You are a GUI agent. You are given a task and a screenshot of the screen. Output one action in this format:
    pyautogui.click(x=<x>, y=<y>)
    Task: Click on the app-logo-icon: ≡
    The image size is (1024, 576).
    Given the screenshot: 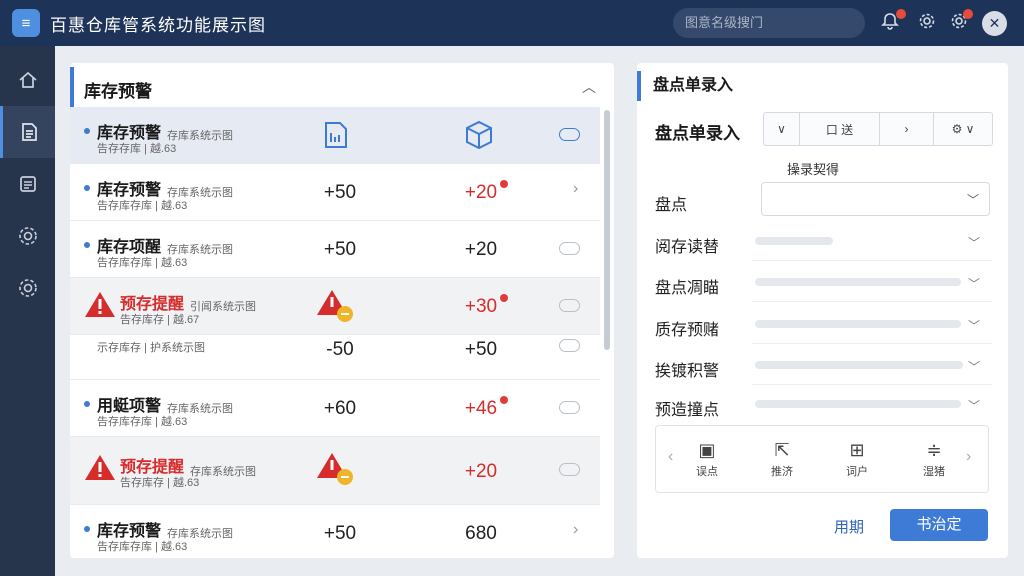 What is the action you would take?
    pyautogui.click(x=26, y=23)
    